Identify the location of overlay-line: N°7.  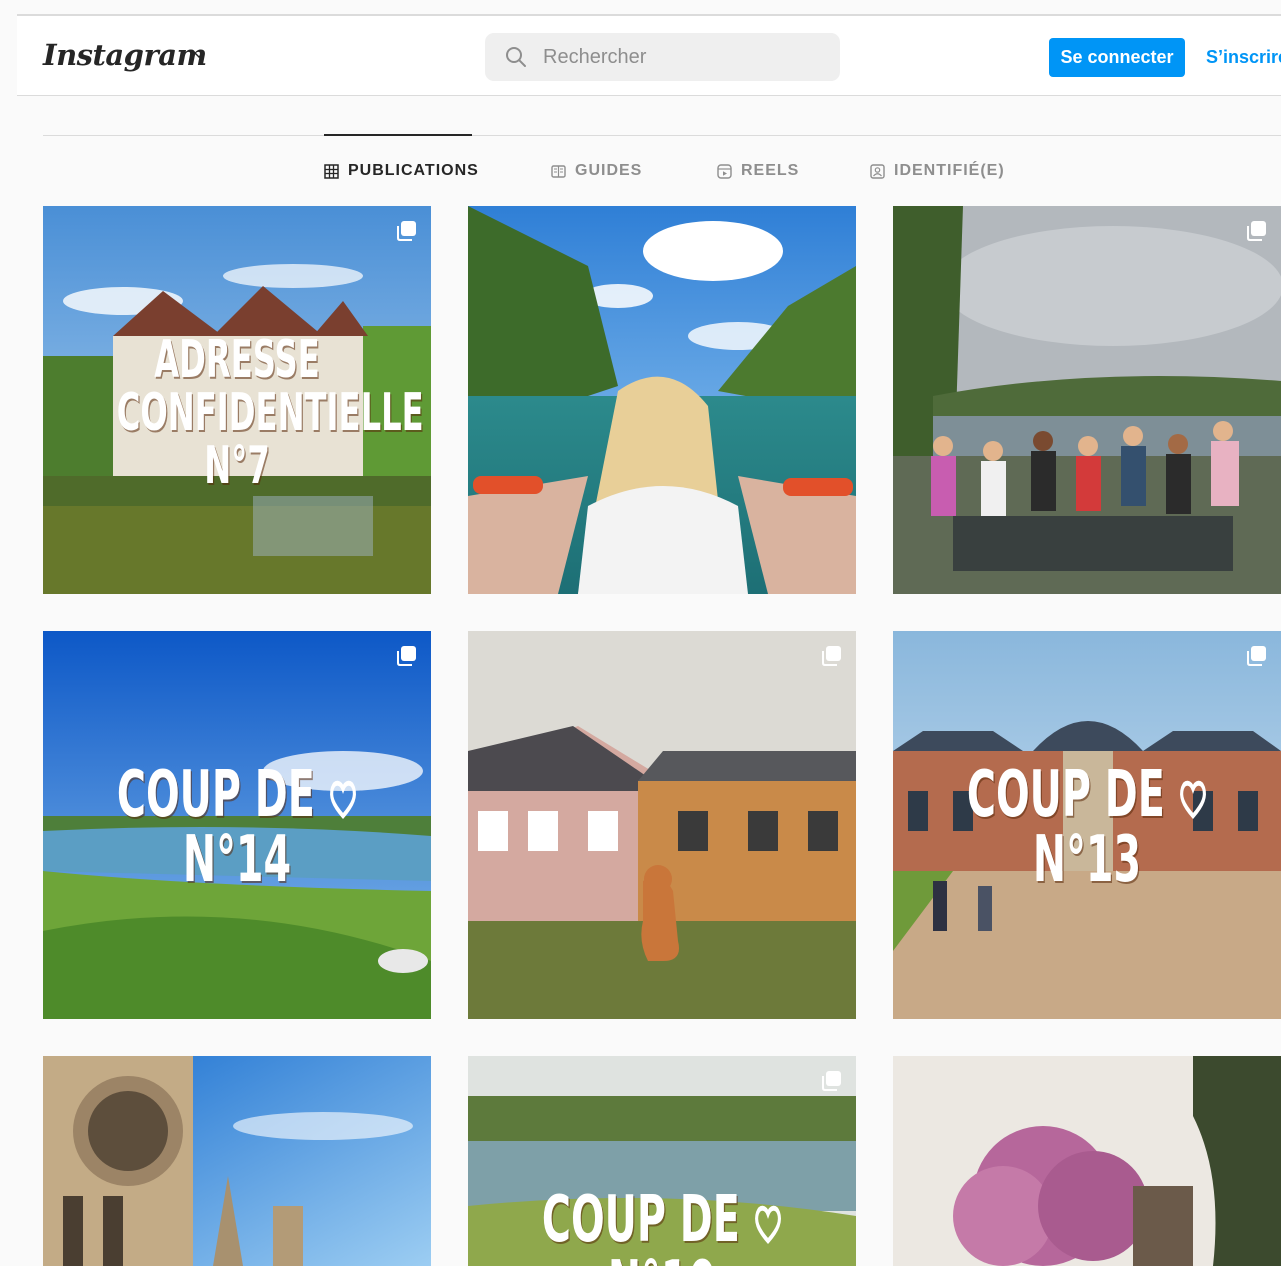
(237, 466).